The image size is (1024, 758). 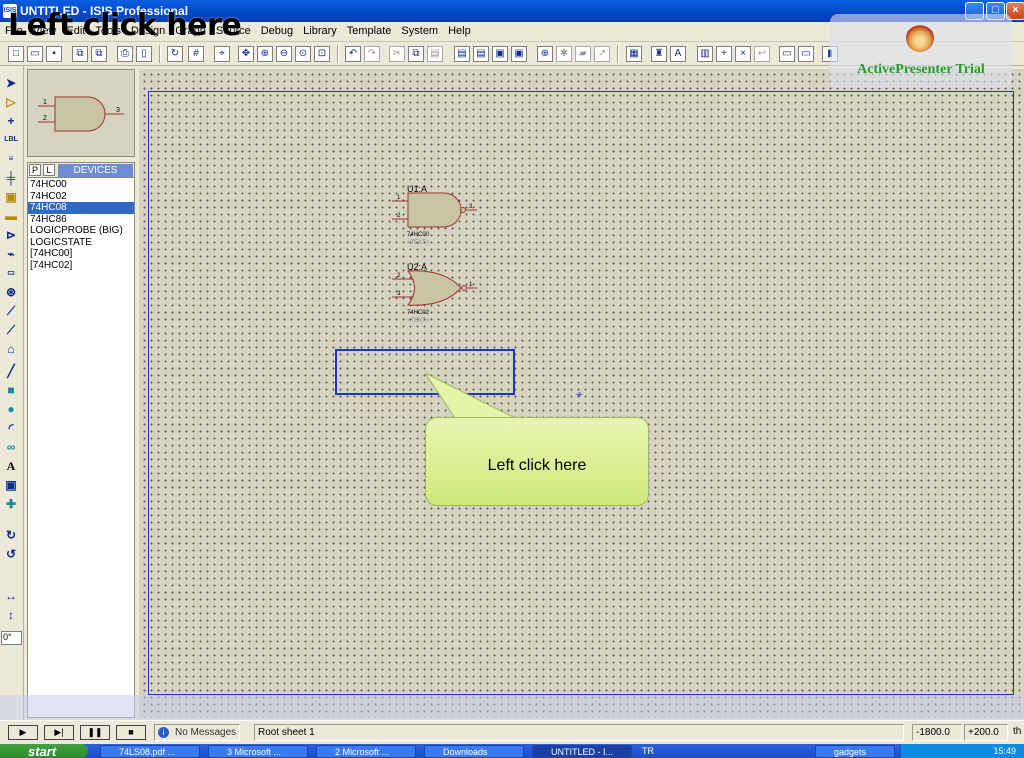 What do you see at coordinates (11, 596) in the screenshot?
I see `mirror-horizontal-icon: ↔` at bounding box center [11, 596].